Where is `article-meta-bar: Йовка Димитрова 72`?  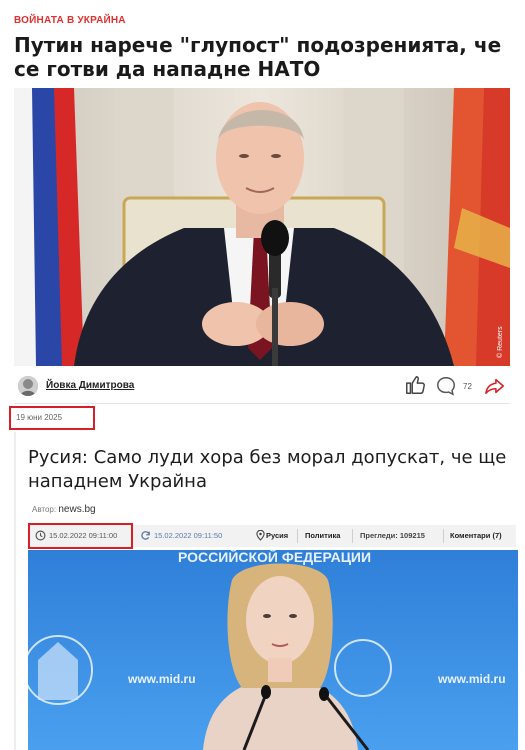
article-meta-bar: Йовка Димитрова 72 is located at coordinates (262, 386).